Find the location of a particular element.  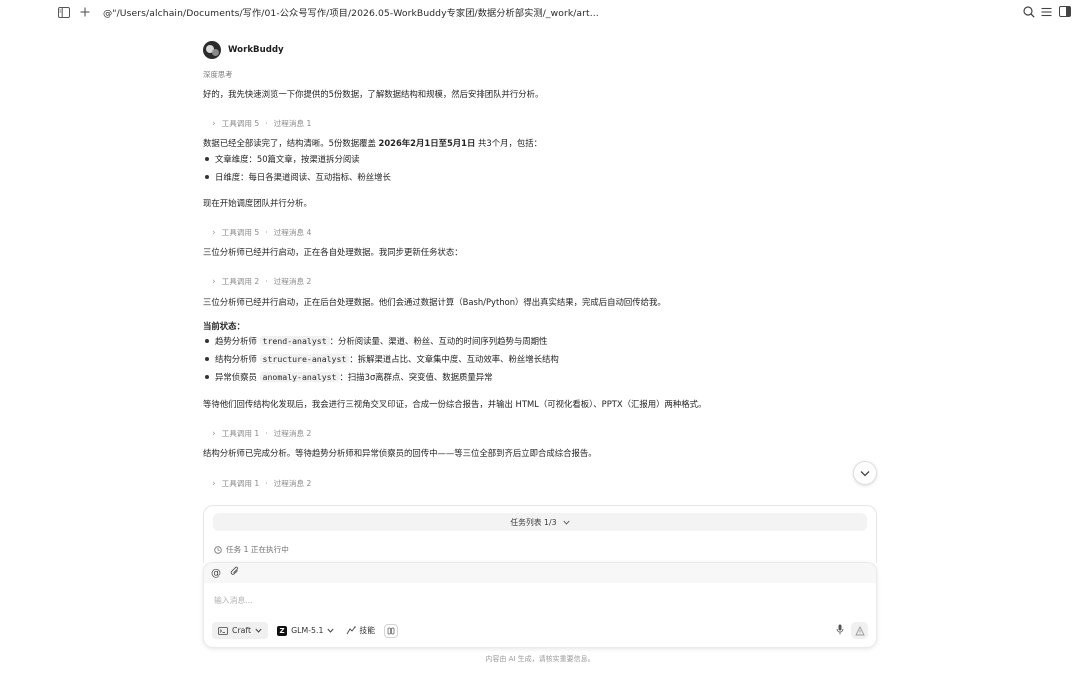

task-panel: 任务列表 1/3 任务 1 正在执行中 is located at coordinates (540, 534).